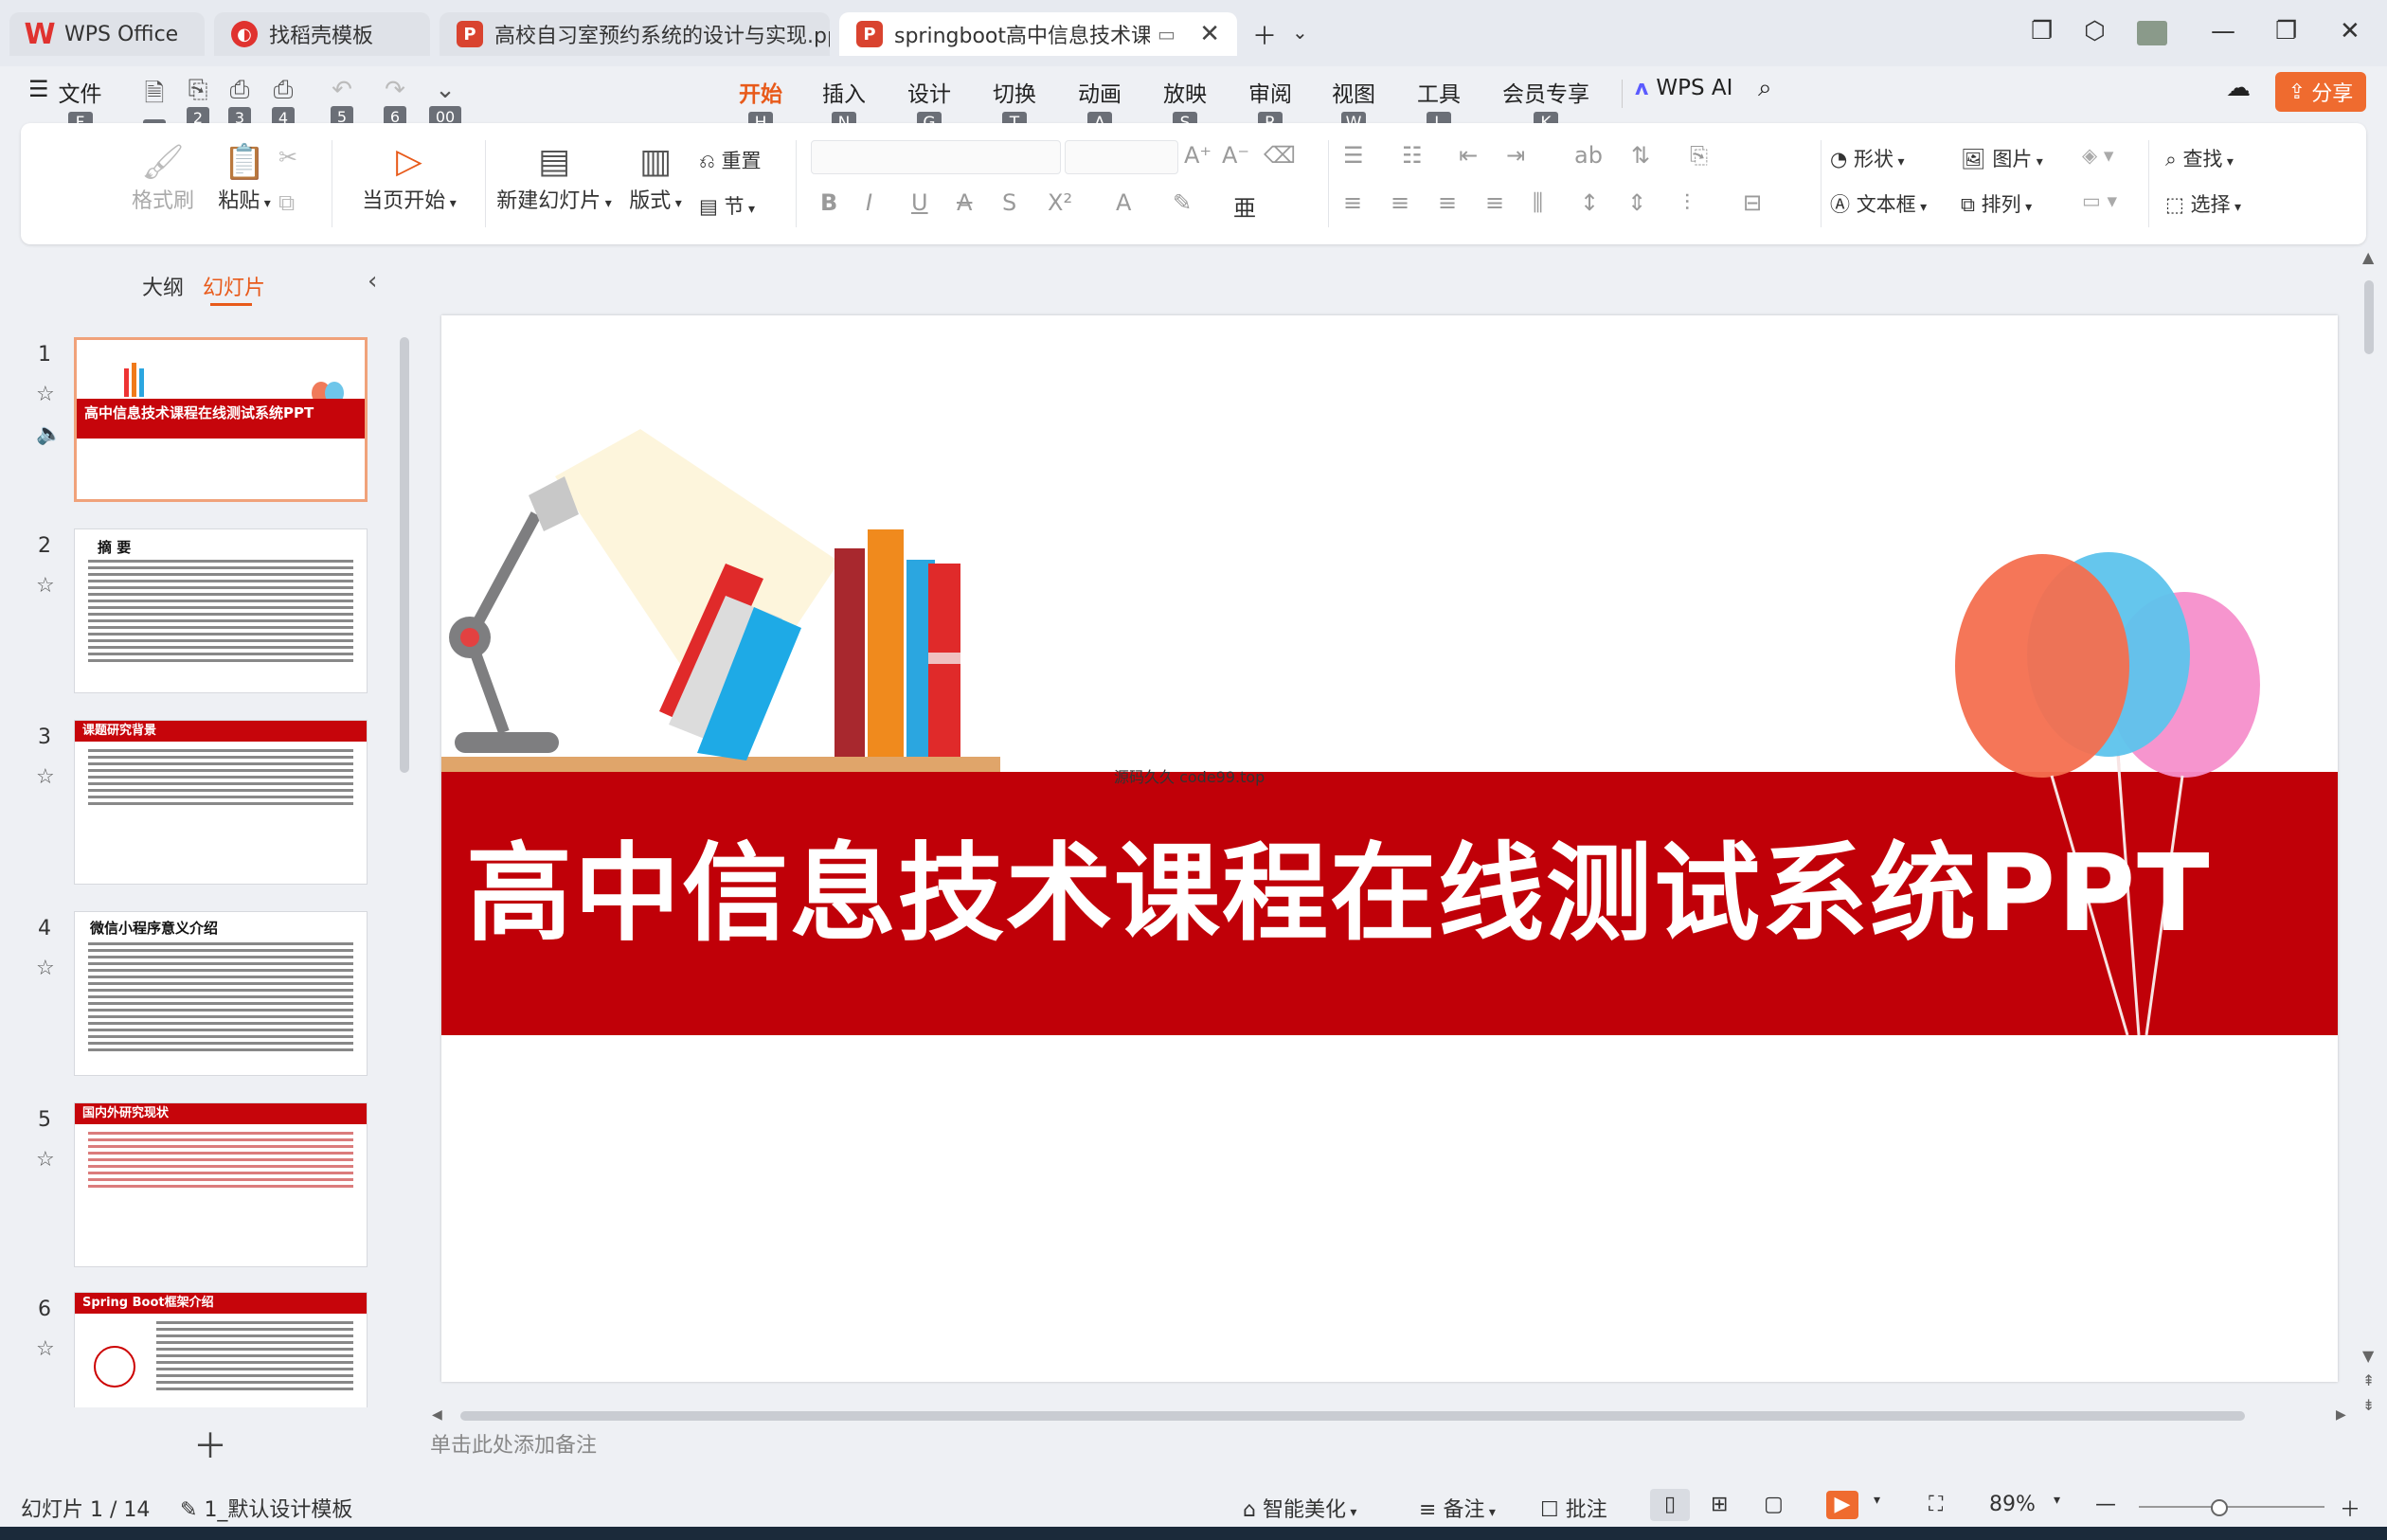 Image resolution: width=2387 pixels, height=1540 pixels. I want to click on print-preview-icon: ⎙ 4, so click(283, 103).